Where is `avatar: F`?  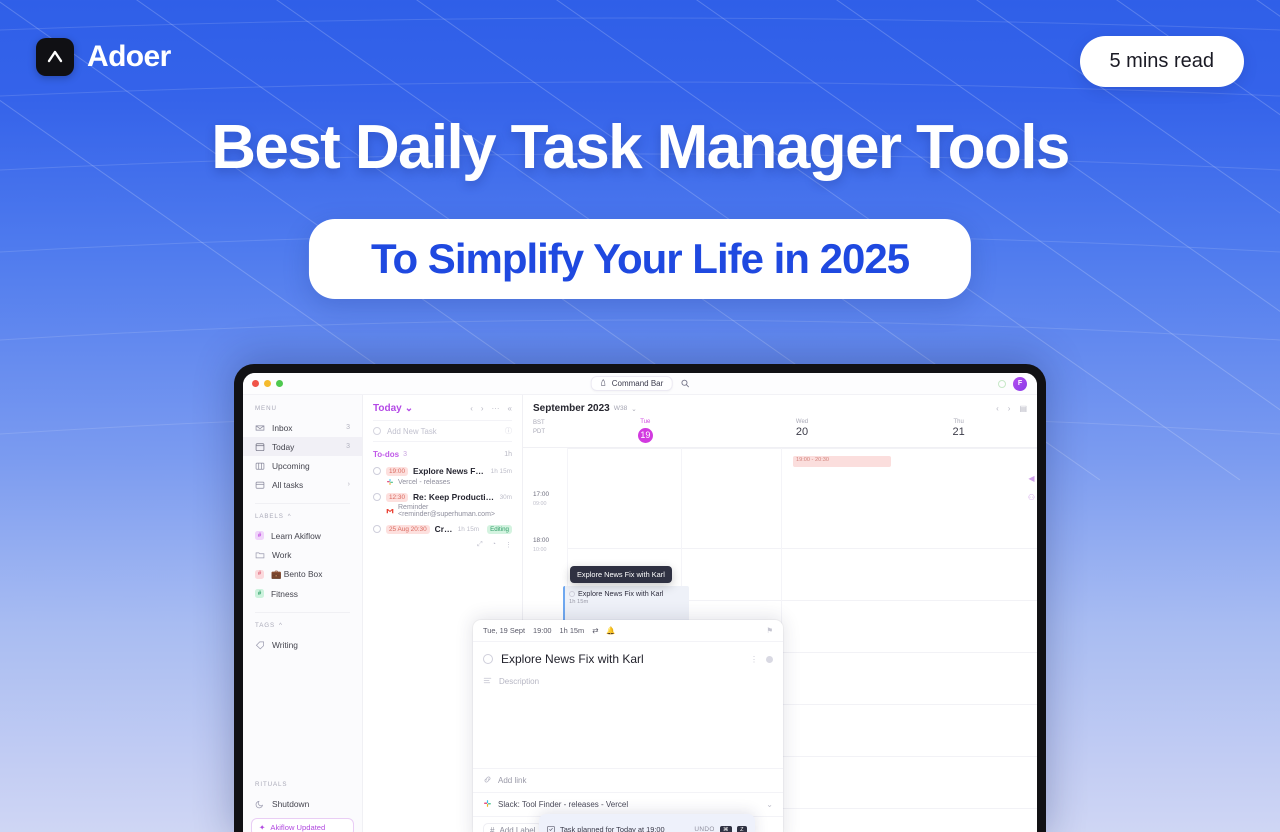
avatar: F is located at coordinates (1020, 383).